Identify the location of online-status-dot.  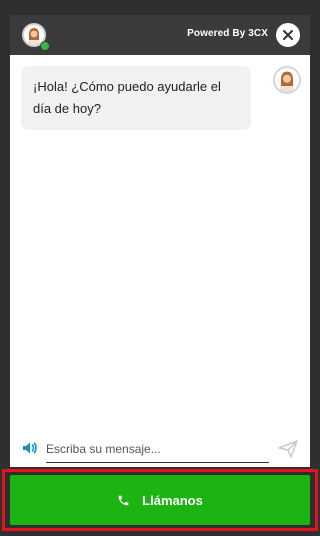
(45, 46).